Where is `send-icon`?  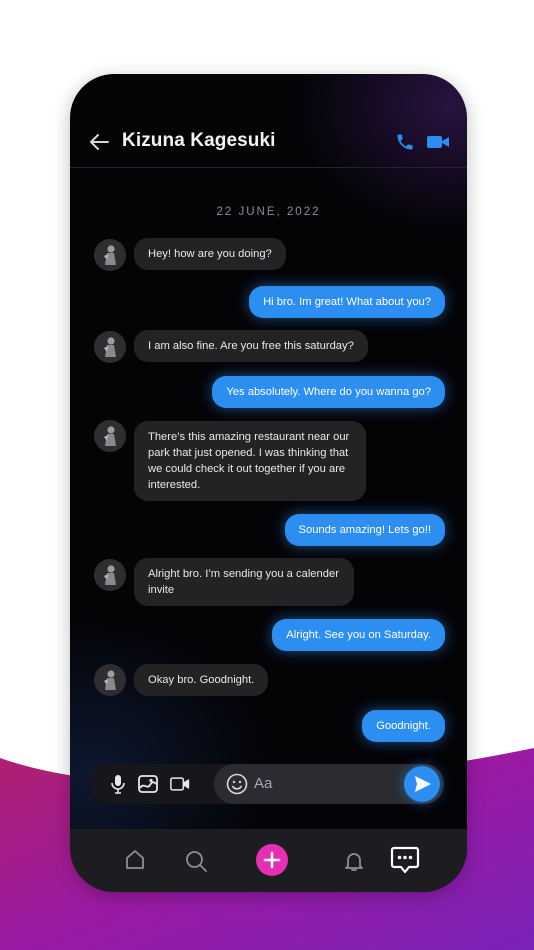 send-icon is located at coordinates (423, 784).